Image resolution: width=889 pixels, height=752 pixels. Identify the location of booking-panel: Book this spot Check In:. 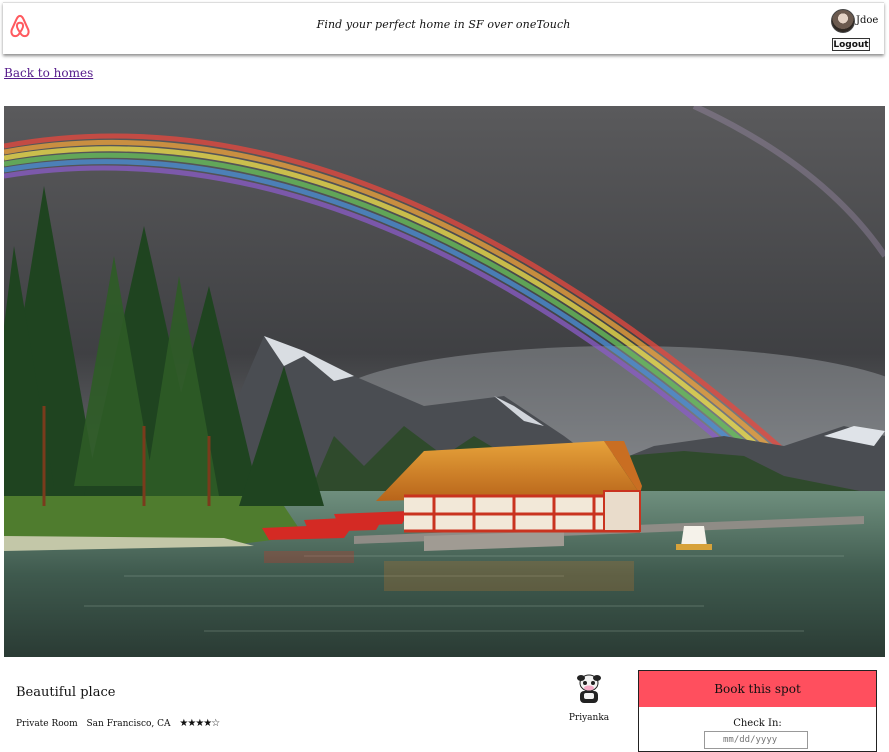
(757, 711).